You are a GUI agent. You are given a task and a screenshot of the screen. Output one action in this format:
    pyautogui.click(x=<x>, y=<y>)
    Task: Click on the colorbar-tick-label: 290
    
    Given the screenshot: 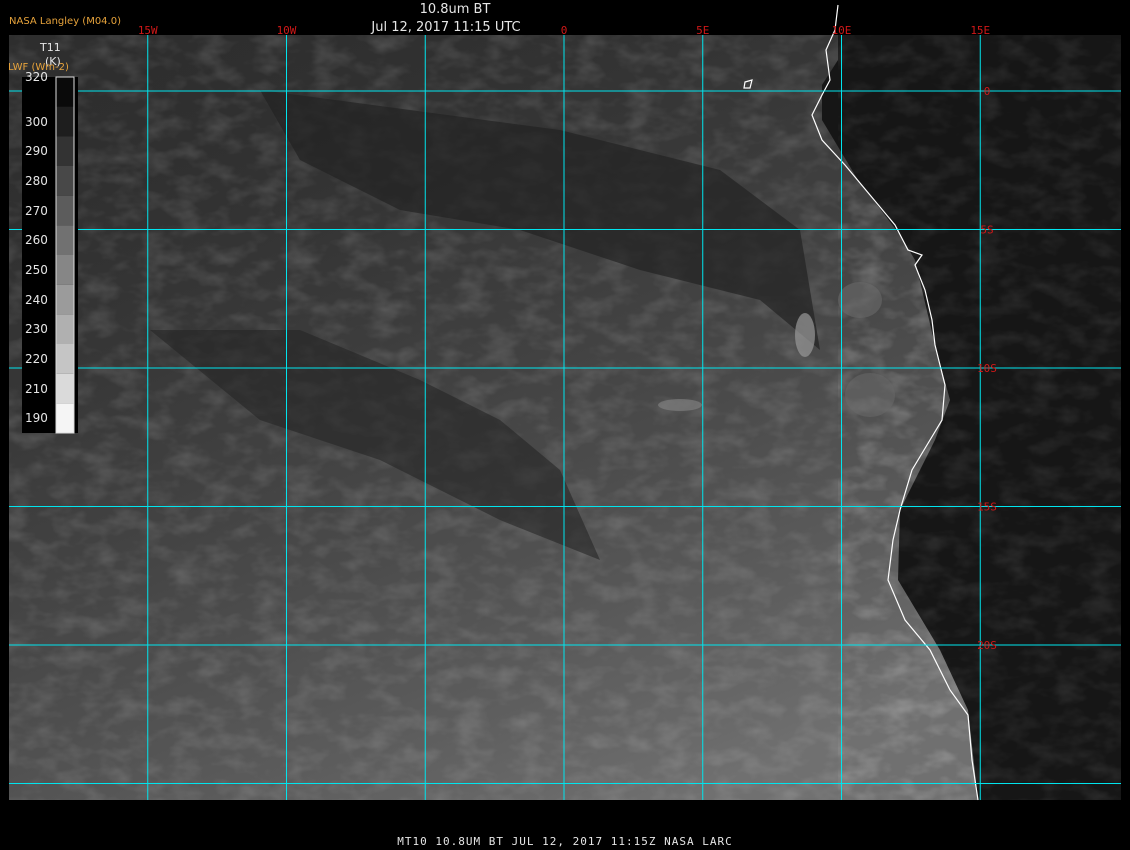 What is the action you would take?
    pyautogui.click(x=36, y=151)
    